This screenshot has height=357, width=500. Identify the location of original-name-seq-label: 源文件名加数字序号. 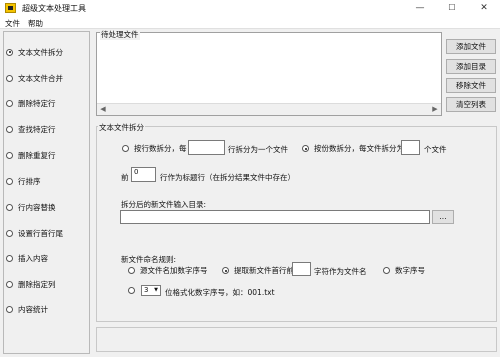
(174, 270).